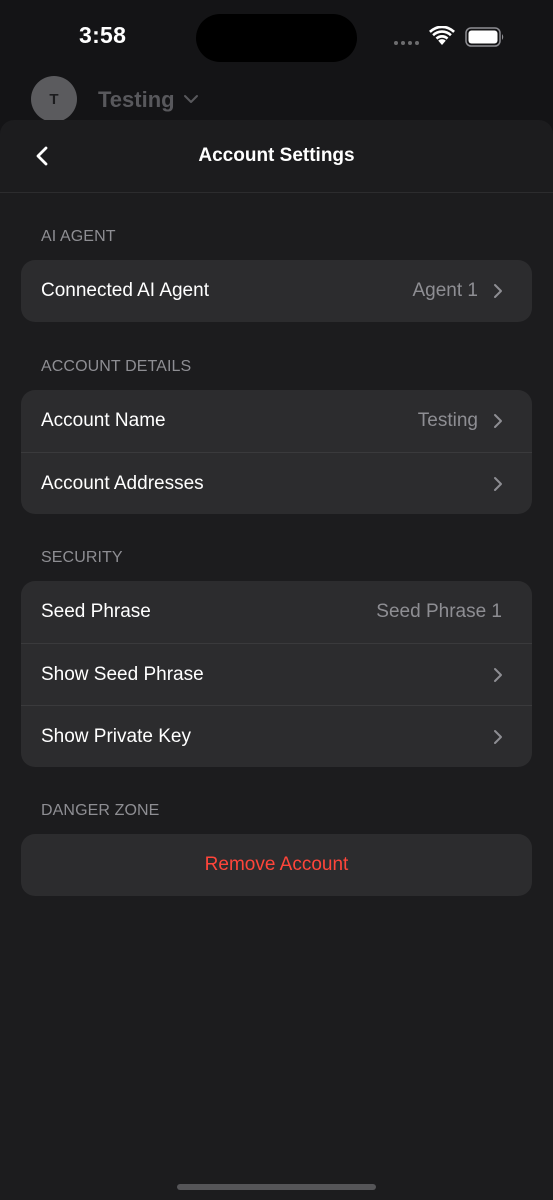 The height and width of the screenshot is (1200, 553). What do you see at coordinates (122, 674) in the screenshot?
I see `row-label: Show Seed Phrase` at bounding box center [122, 674].